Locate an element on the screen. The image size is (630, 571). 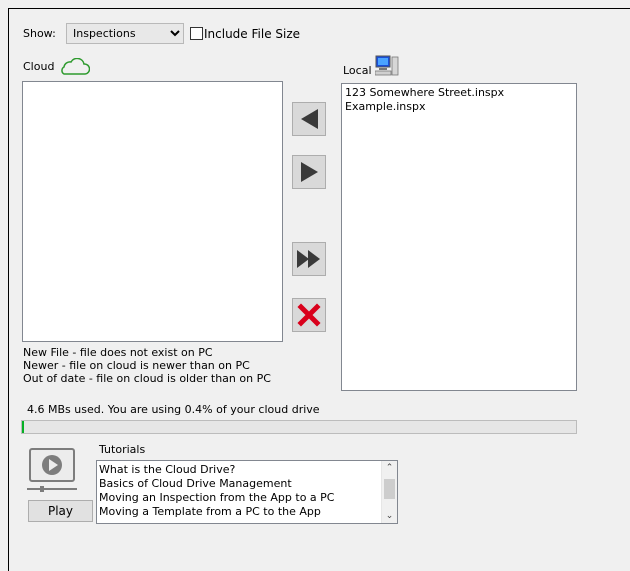
computer-icon is located at coordinates (386, 67).